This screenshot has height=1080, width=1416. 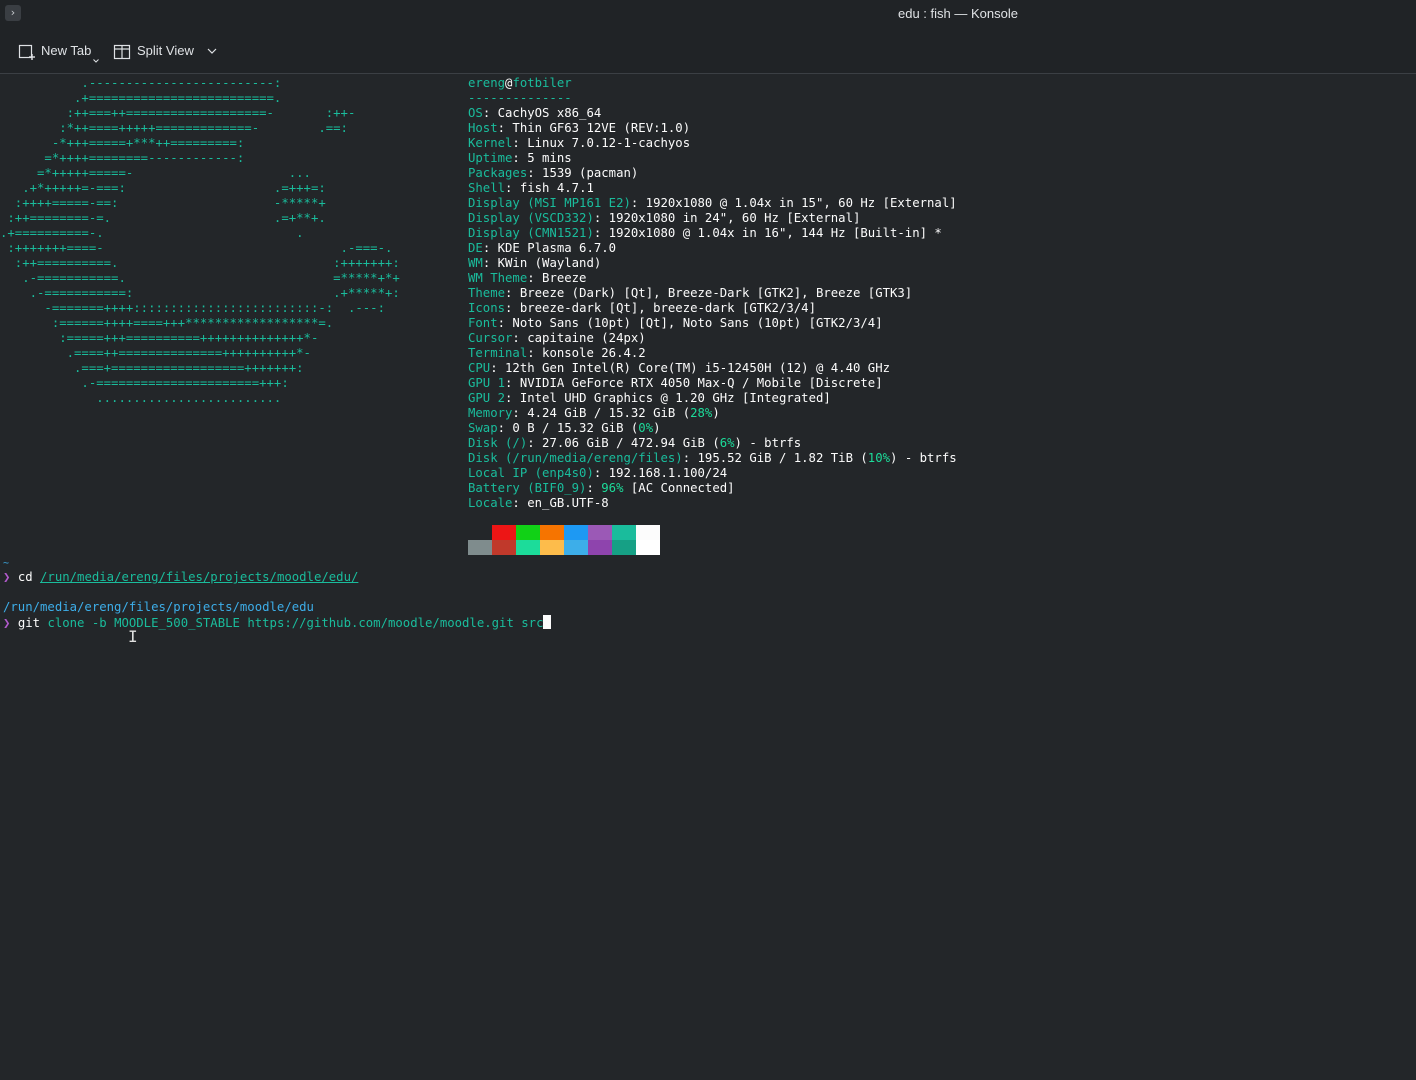 What do you see at coordinates (568, 428) in the screenshot?
I see `info-value: : 0 B / 15.32 GiB (` at bounding box center [568, 428].